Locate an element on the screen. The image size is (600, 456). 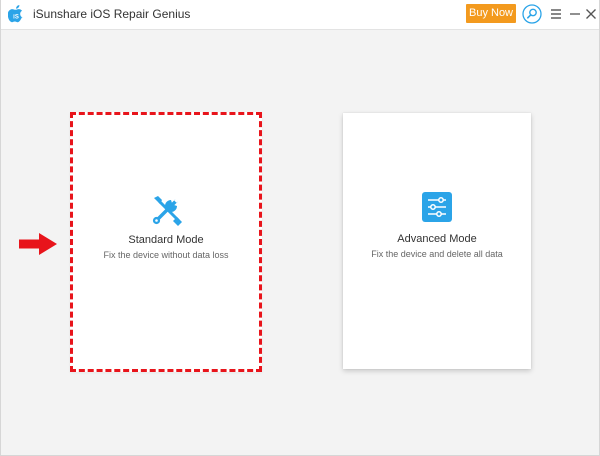
close-icon is located at coordinates (591, 14).